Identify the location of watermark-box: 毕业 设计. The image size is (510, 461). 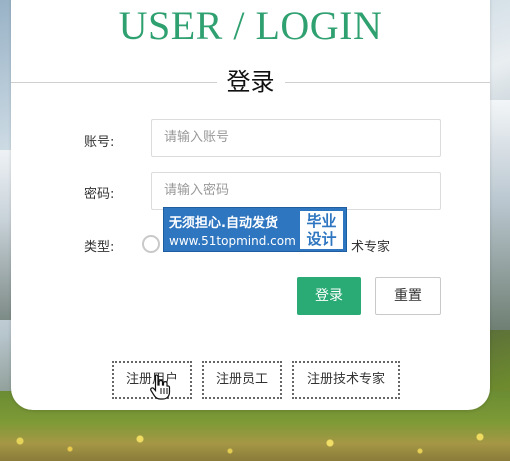
(321, 230).